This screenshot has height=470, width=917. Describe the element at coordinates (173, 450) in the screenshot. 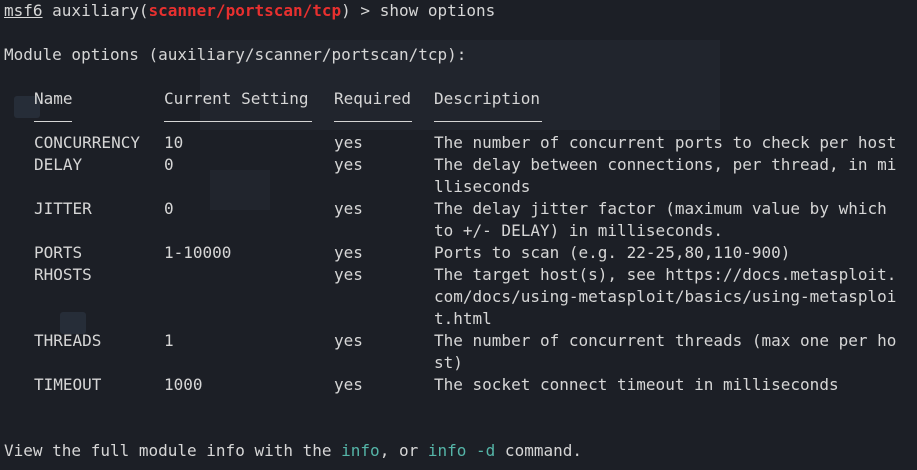

I see `footer-prefix: View the full module info with the` at that location.